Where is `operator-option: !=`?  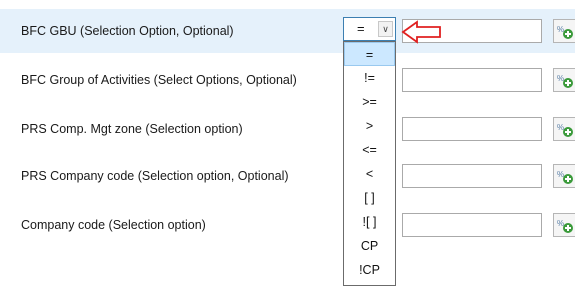 operator-option: != is located at coordinates (369, 78).